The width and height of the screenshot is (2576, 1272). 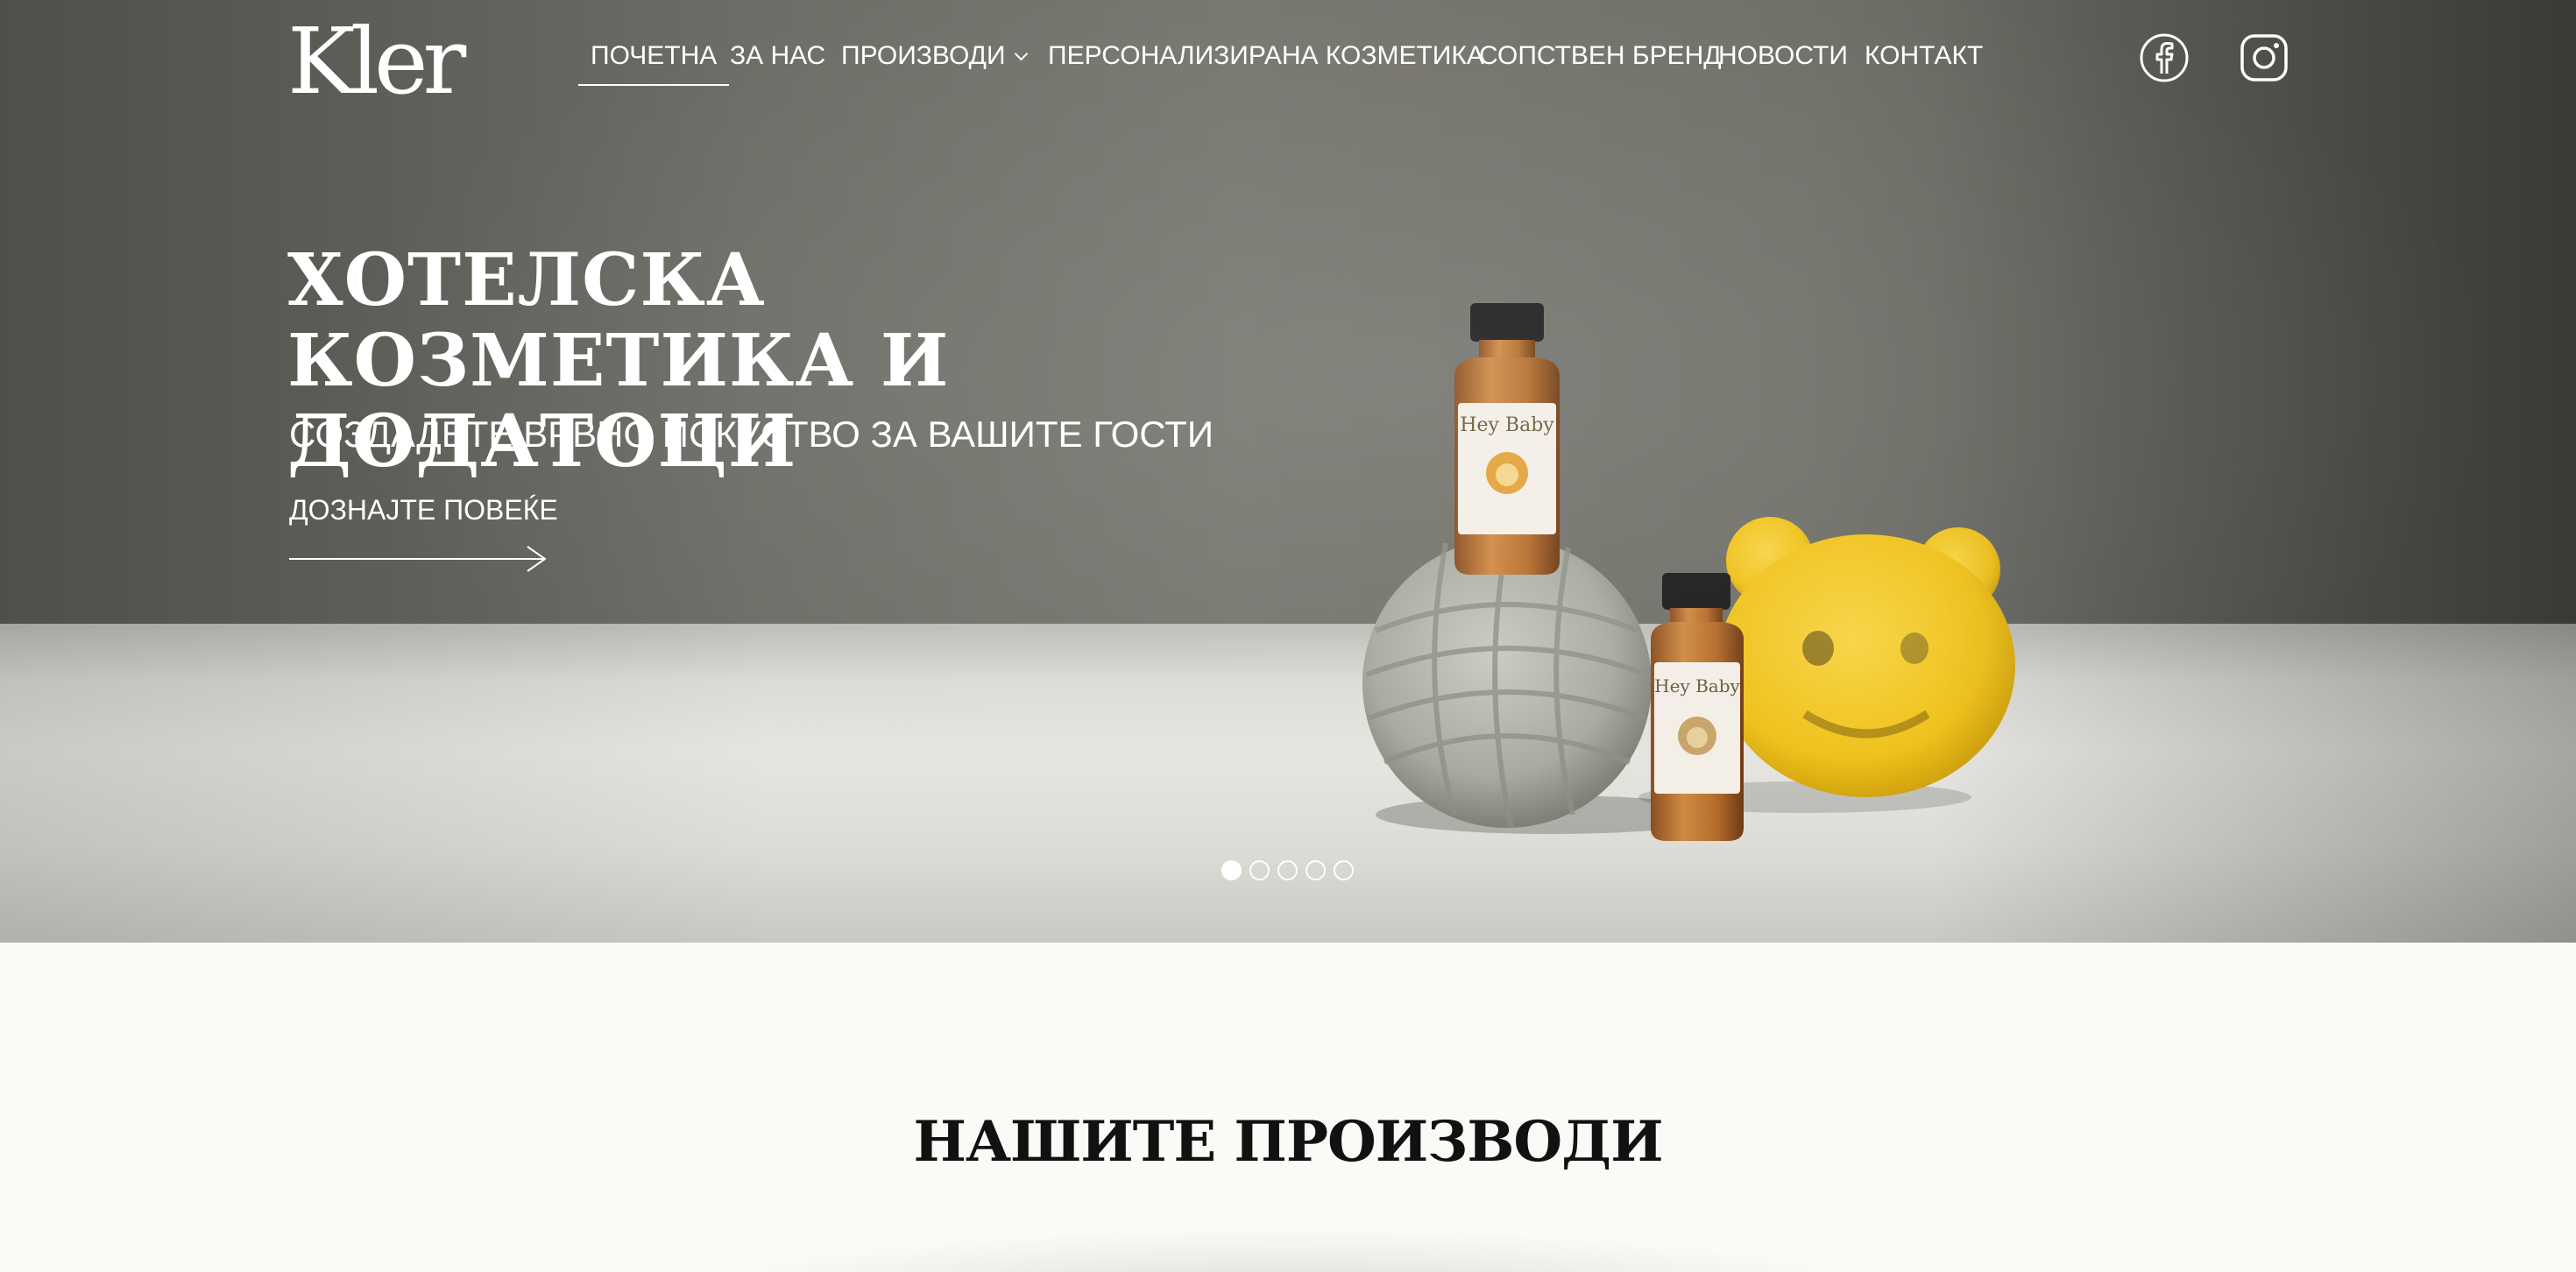 I want to click on nav-label-personalized: ПЕРСОНАЛИЗИРАНА КОЗМЕТИКА, so click(x=1266, y=56).